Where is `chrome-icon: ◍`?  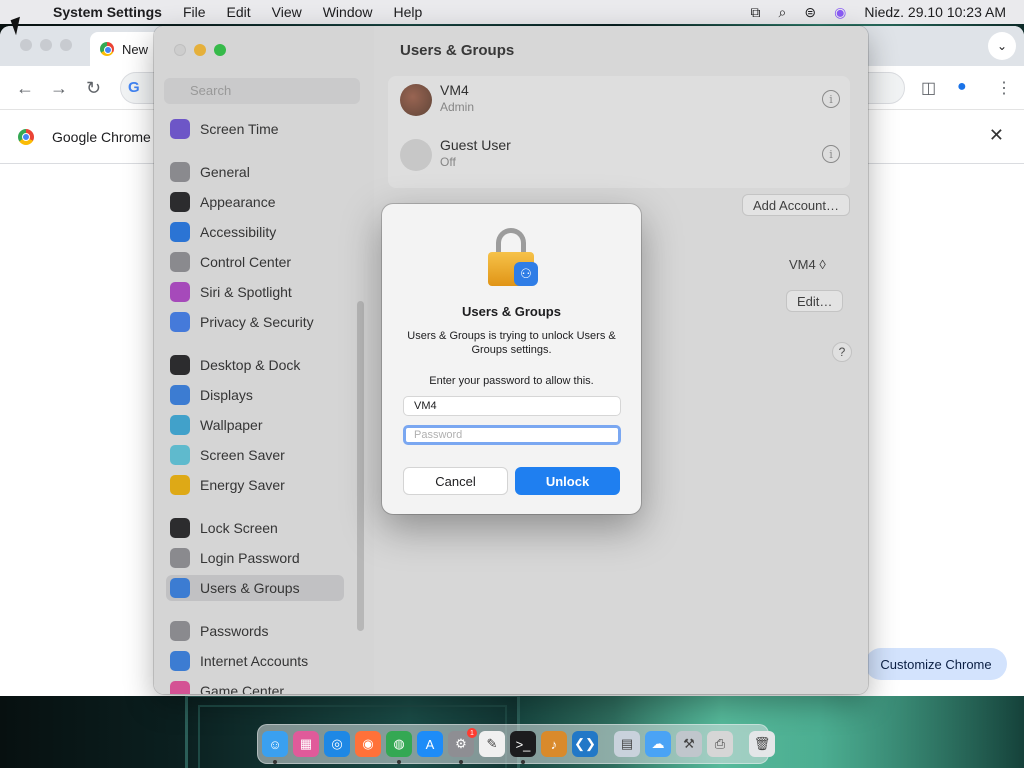 chrome-icon: ◍ is located at coordinates (399, 747).